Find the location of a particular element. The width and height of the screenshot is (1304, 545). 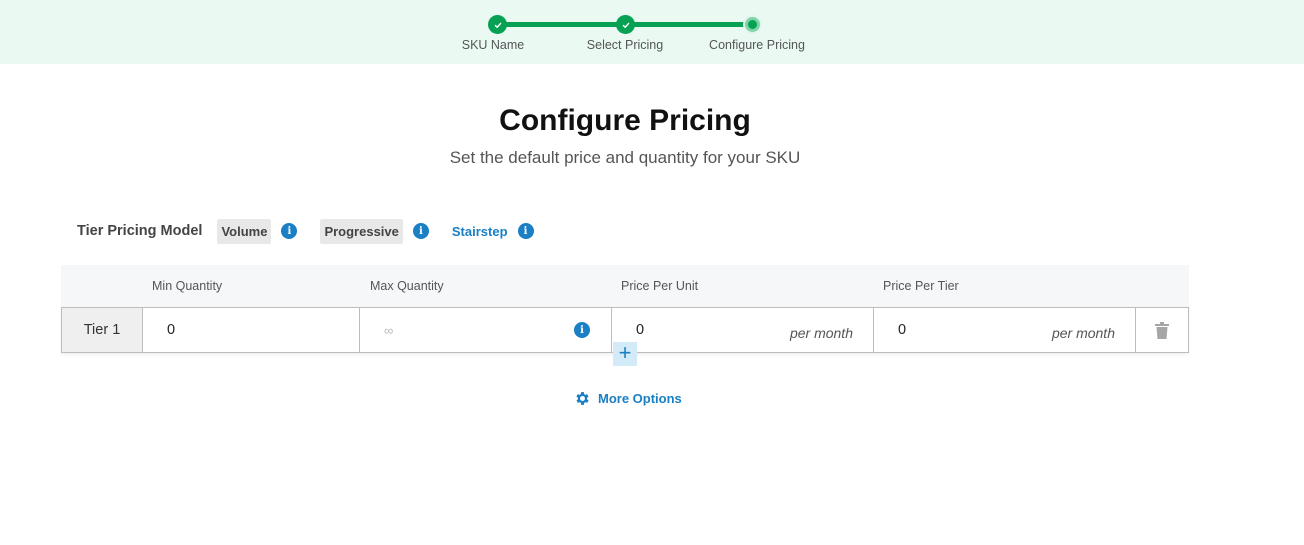

delete-tier-button is located at coordinates (1162, 330).